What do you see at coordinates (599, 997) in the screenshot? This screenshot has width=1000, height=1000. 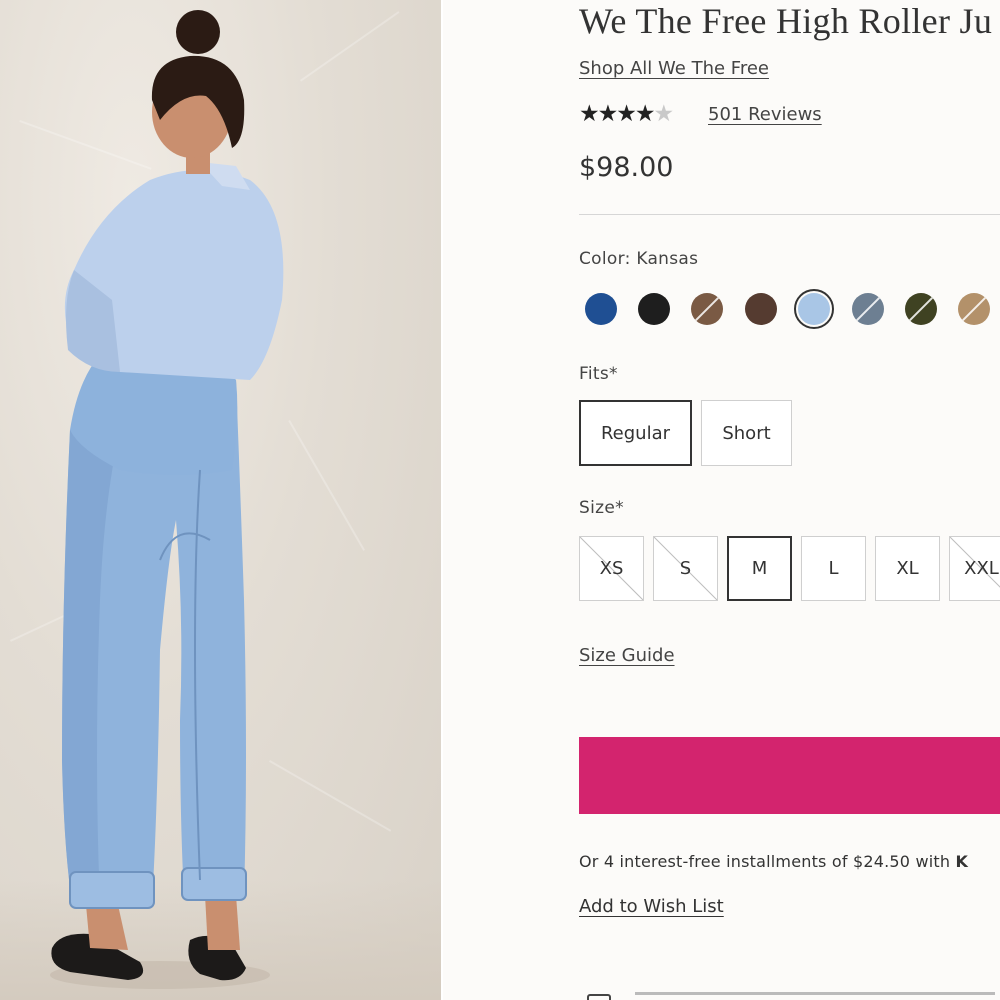 I see `shipping-checkbox` at bounding box center [599, 997].